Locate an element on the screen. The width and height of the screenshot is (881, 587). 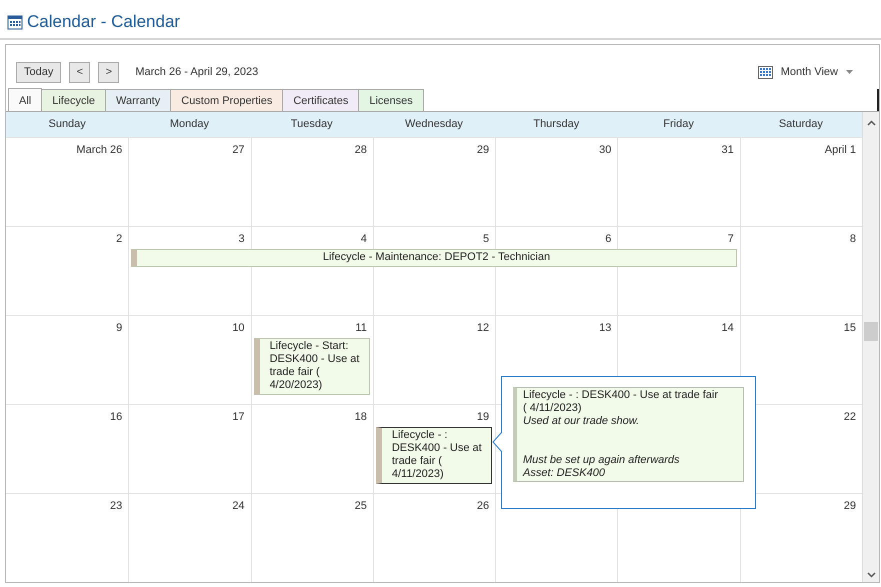
previous-button: < is located at coordinates (79, 72).